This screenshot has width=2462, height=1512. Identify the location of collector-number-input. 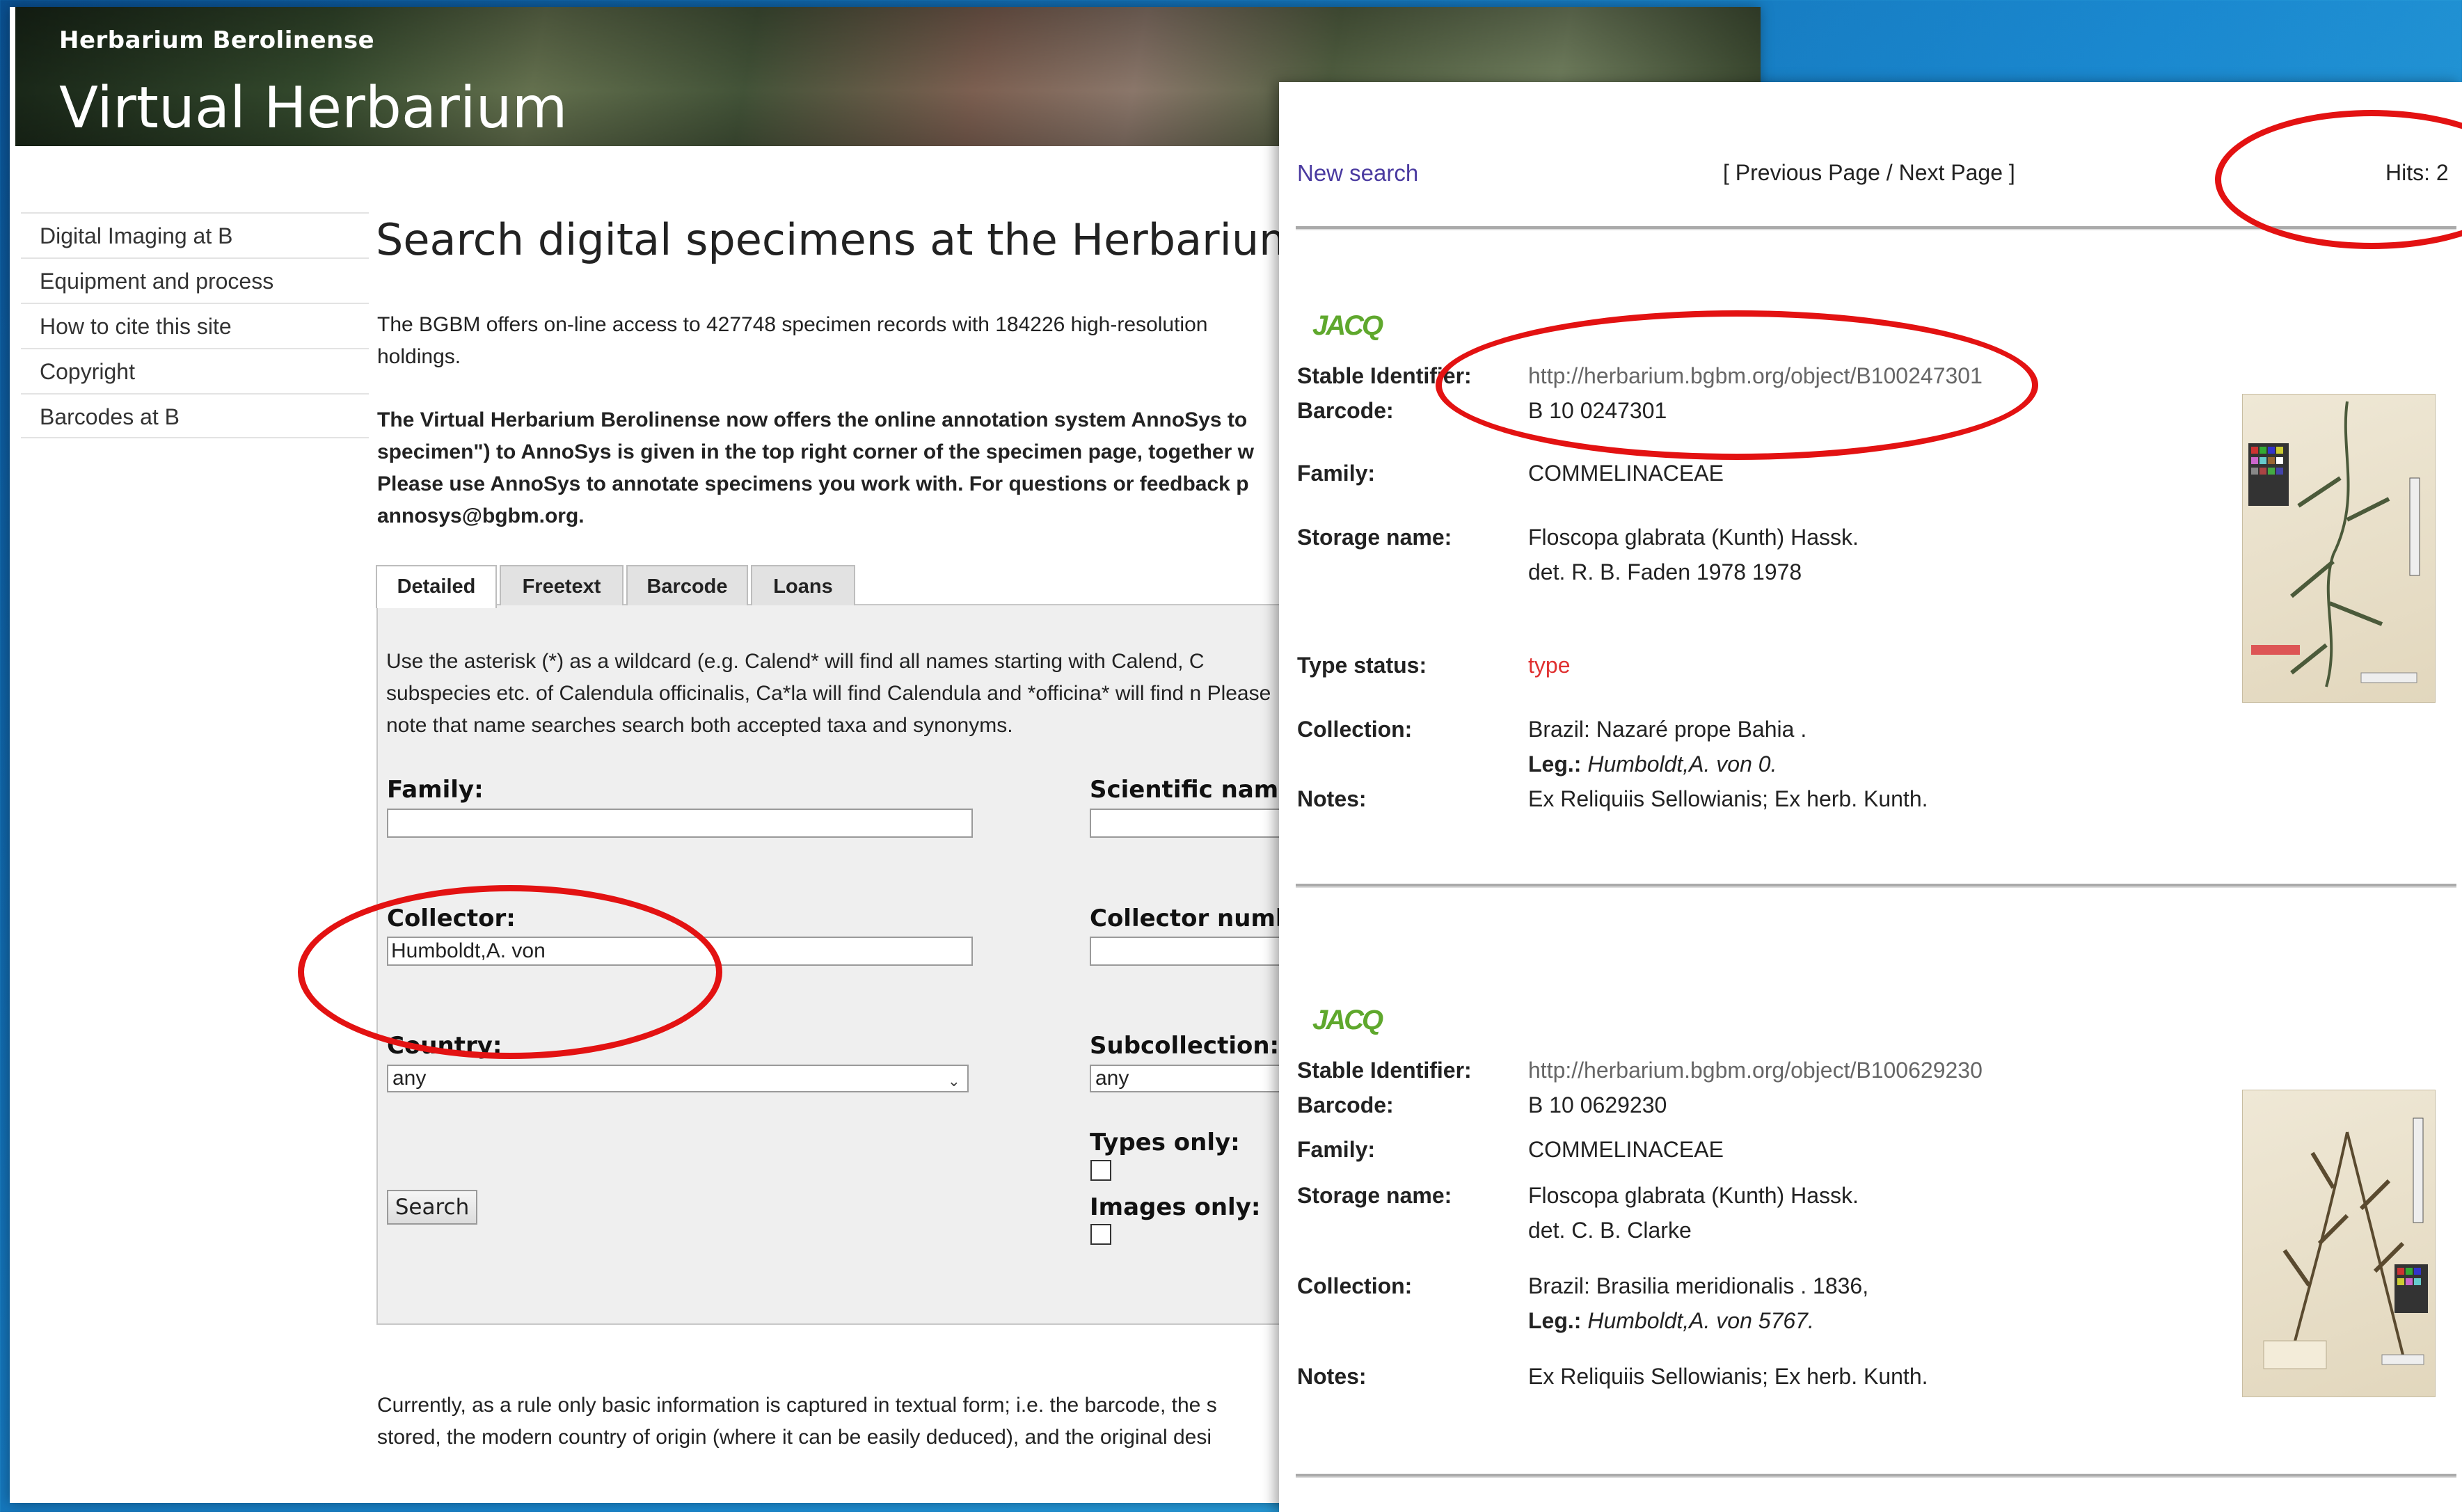
(1194, 952).